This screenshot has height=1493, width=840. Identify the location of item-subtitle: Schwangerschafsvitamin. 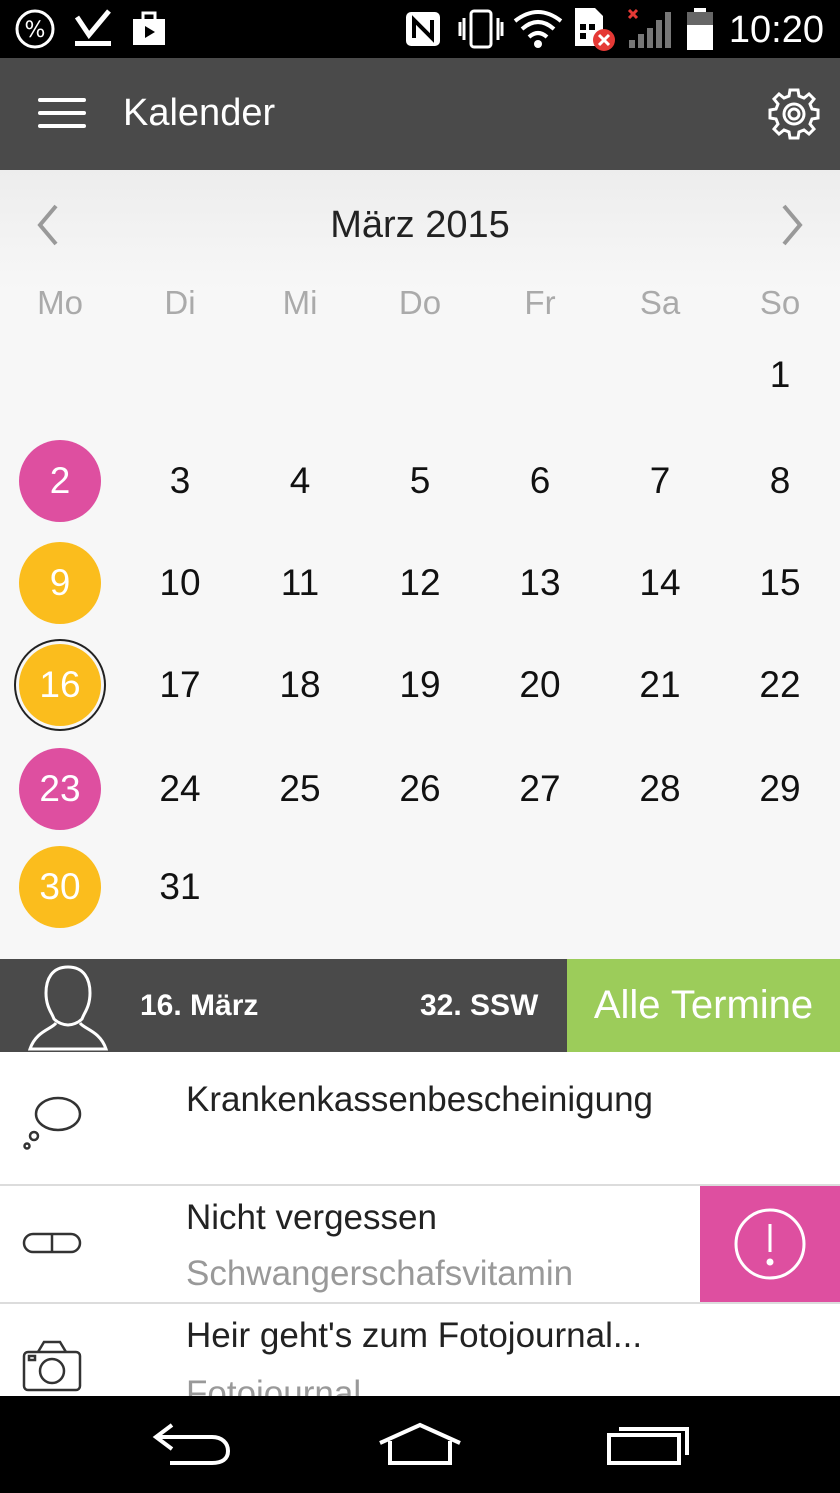
(380, 1273).